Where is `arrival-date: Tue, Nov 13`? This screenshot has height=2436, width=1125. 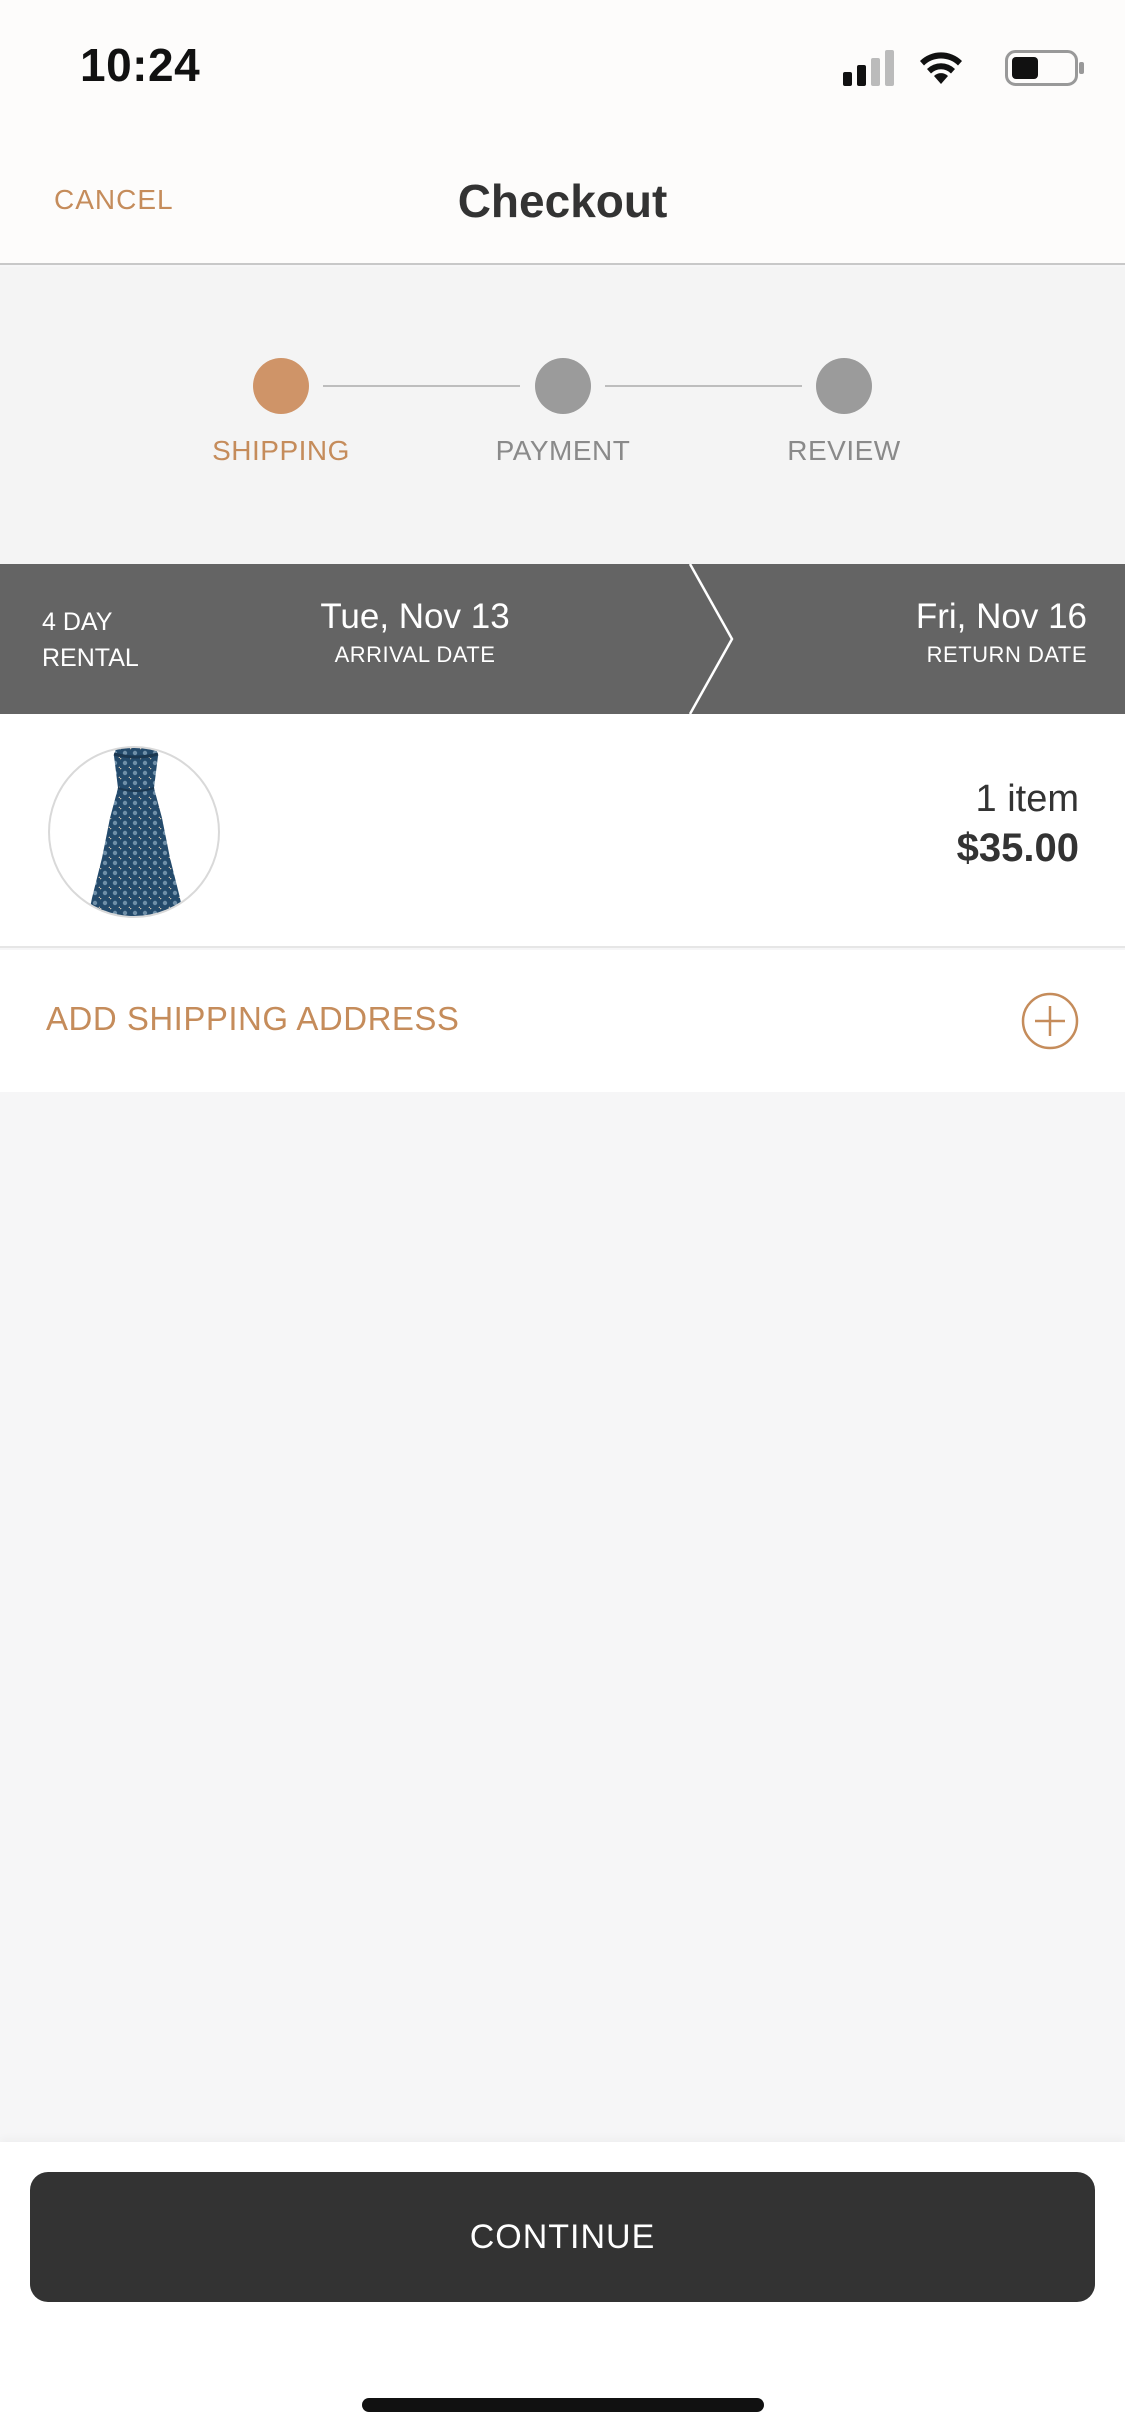 arrival-date: Tue, Nov 13 is located at coordinates (415, 616).